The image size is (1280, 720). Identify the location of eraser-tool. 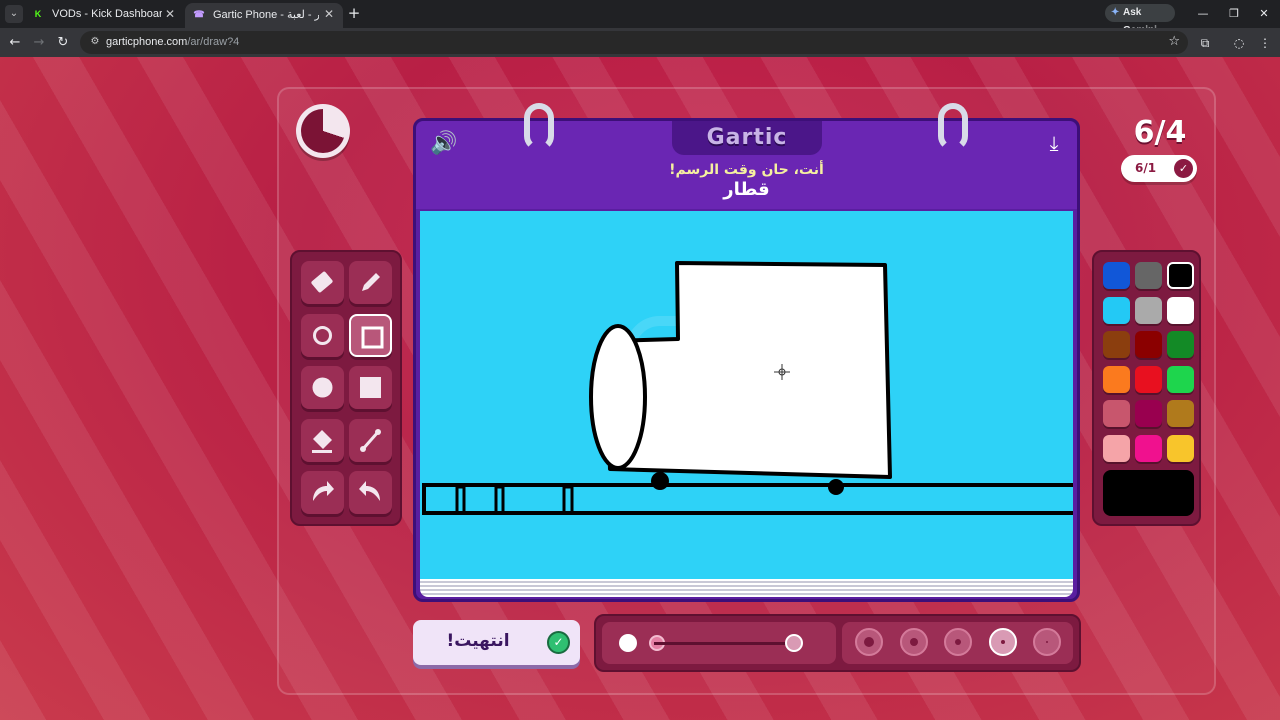
(322, 282).